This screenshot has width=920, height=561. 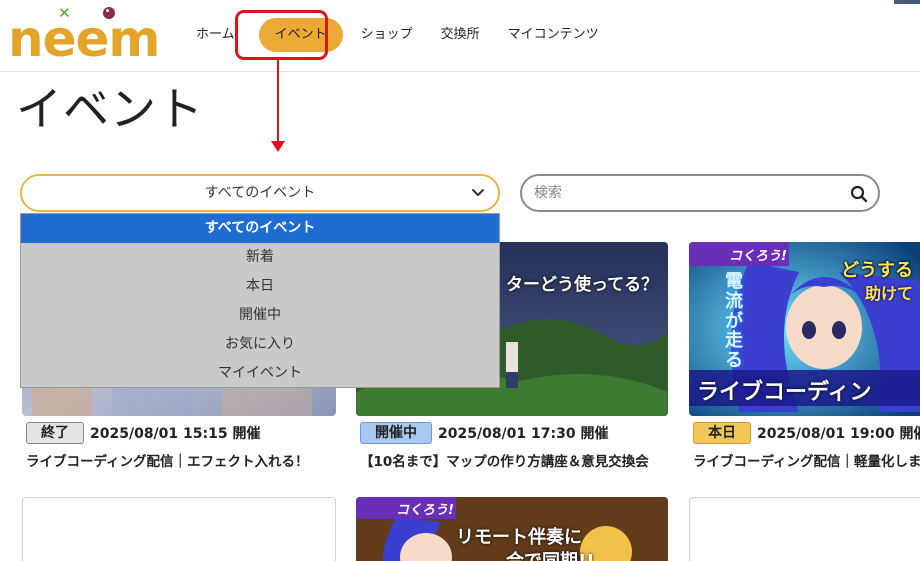 What do you see at coordinates (523, 434) in the screenshot?
I see `event-datetime: 2025/08/01 17:30 開催` at bounding box center [523, 434].